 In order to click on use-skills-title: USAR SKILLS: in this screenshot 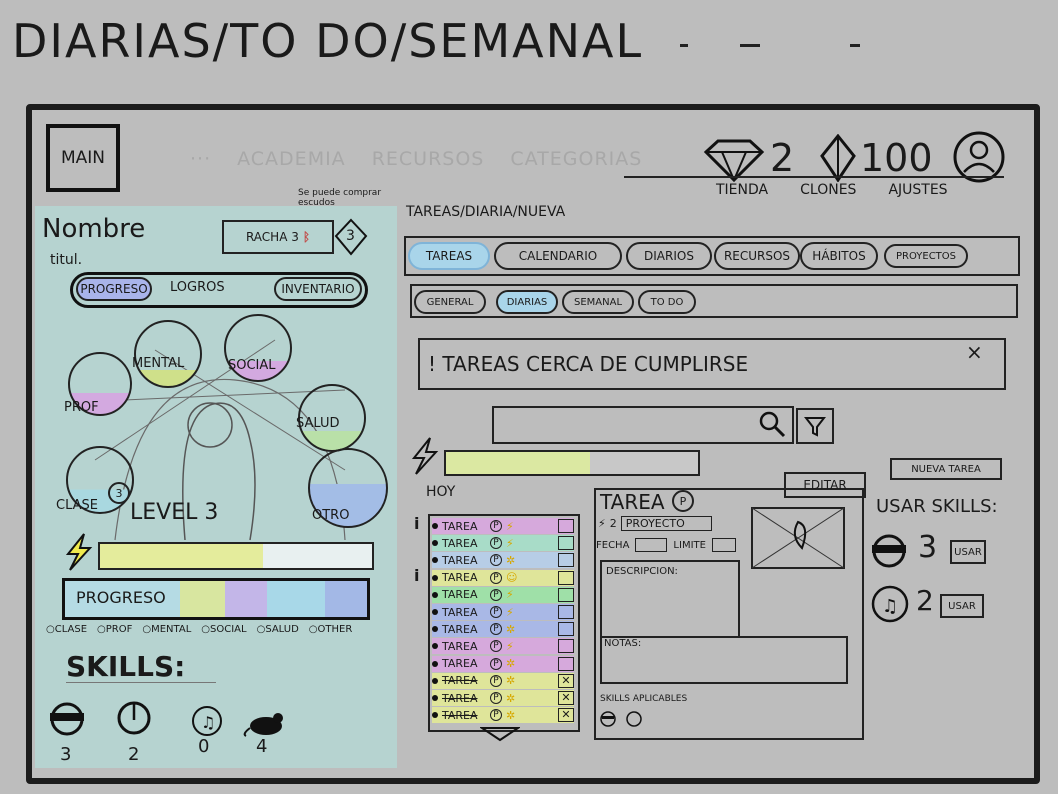, I will do `click(937, 506)`.